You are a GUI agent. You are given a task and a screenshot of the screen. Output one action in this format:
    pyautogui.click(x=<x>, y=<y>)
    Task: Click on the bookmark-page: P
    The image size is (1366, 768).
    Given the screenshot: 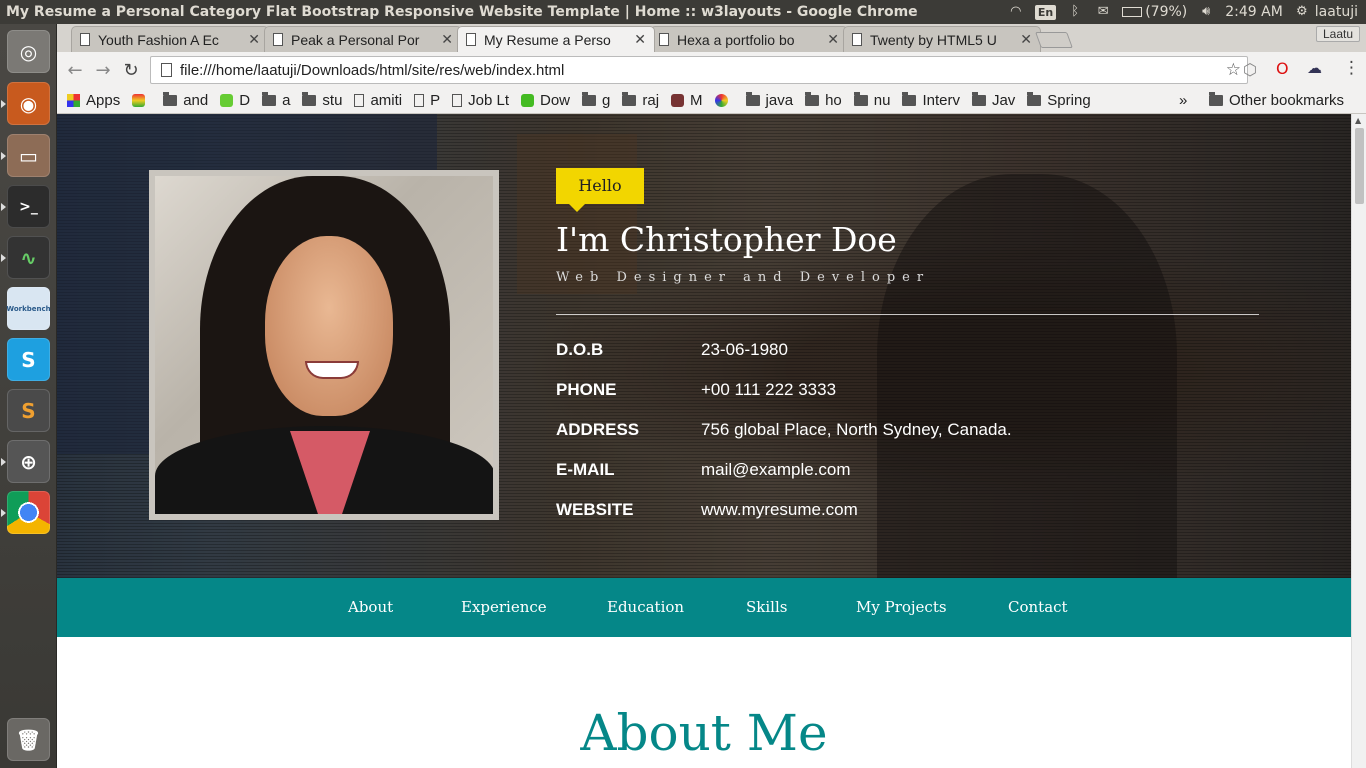 What is the action you would take?
    pyautogui.click(x=427, y=100)
    